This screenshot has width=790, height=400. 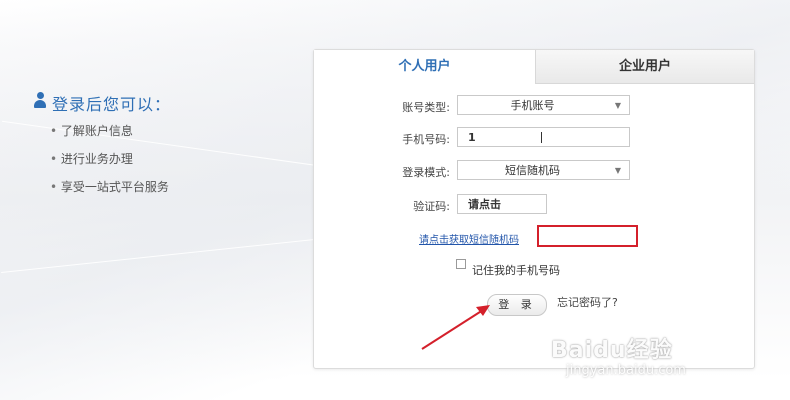 What do you see at coordinates (426, 107) in the screenshot?
I see `account-type-label: 账号类型:` at bounding box center [426, 107].